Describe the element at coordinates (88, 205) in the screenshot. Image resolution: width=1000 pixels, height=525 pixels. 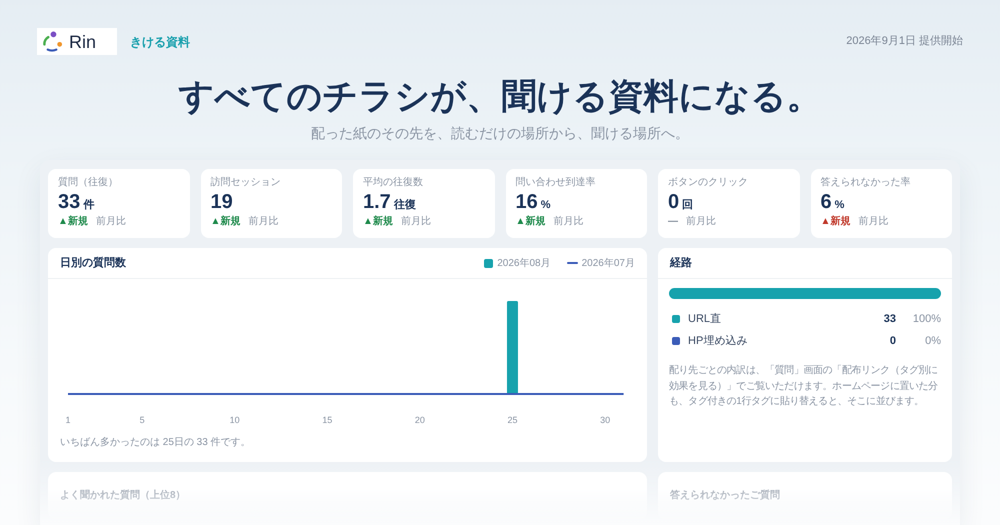
I see `stat-unit: 件` at that location.